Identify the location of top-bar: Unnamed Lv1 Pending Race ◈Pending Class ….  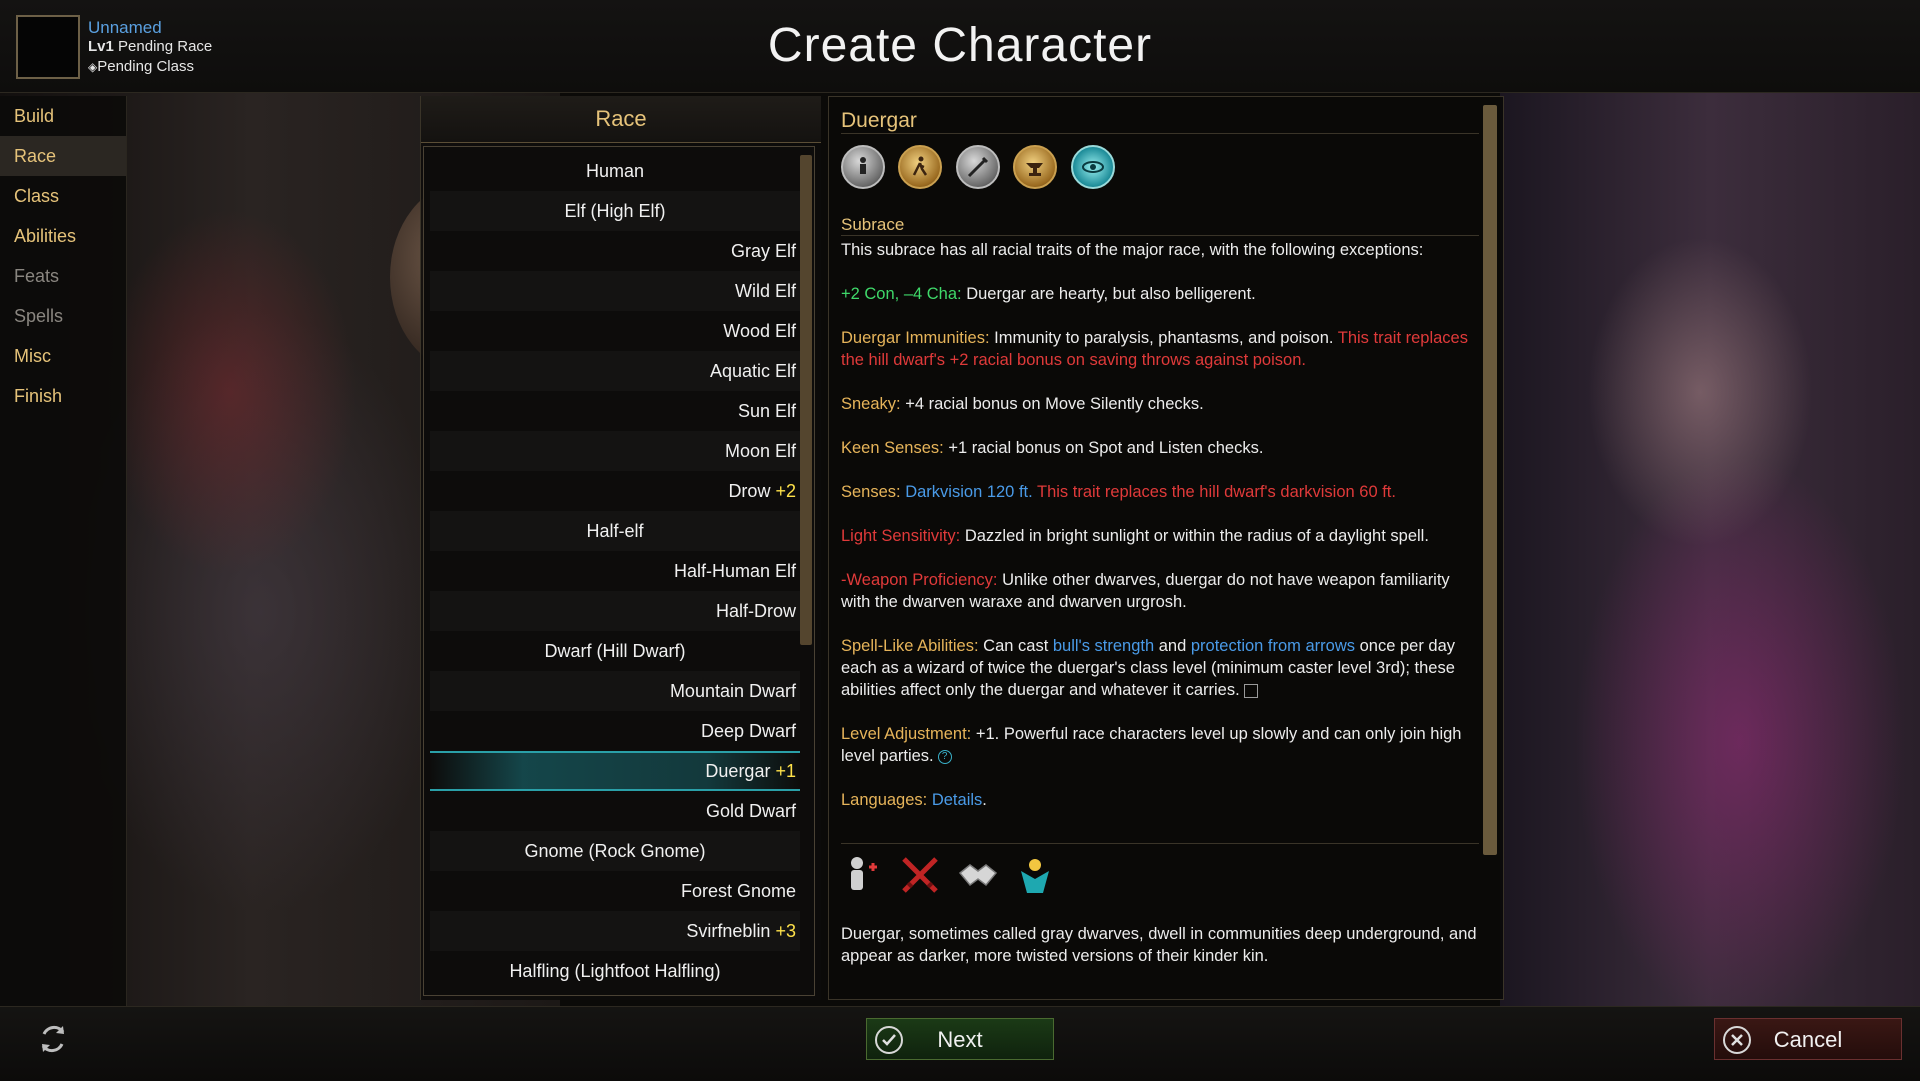
(960, 46).